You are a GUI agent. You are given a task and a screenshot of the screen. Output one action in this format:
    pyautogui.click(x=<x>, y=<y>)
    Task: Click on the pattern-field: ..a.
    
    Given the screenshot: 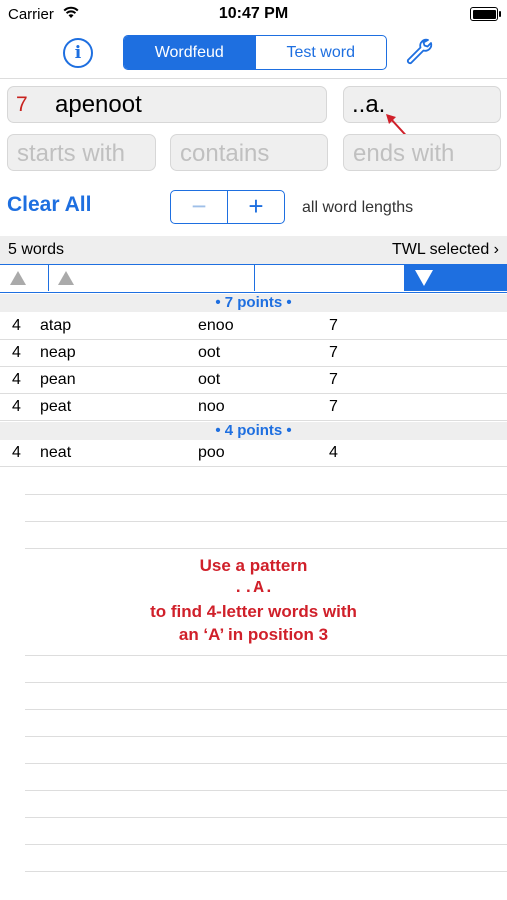 What is the action you would take?
    pyautogui.click(x=422, y=104)
    